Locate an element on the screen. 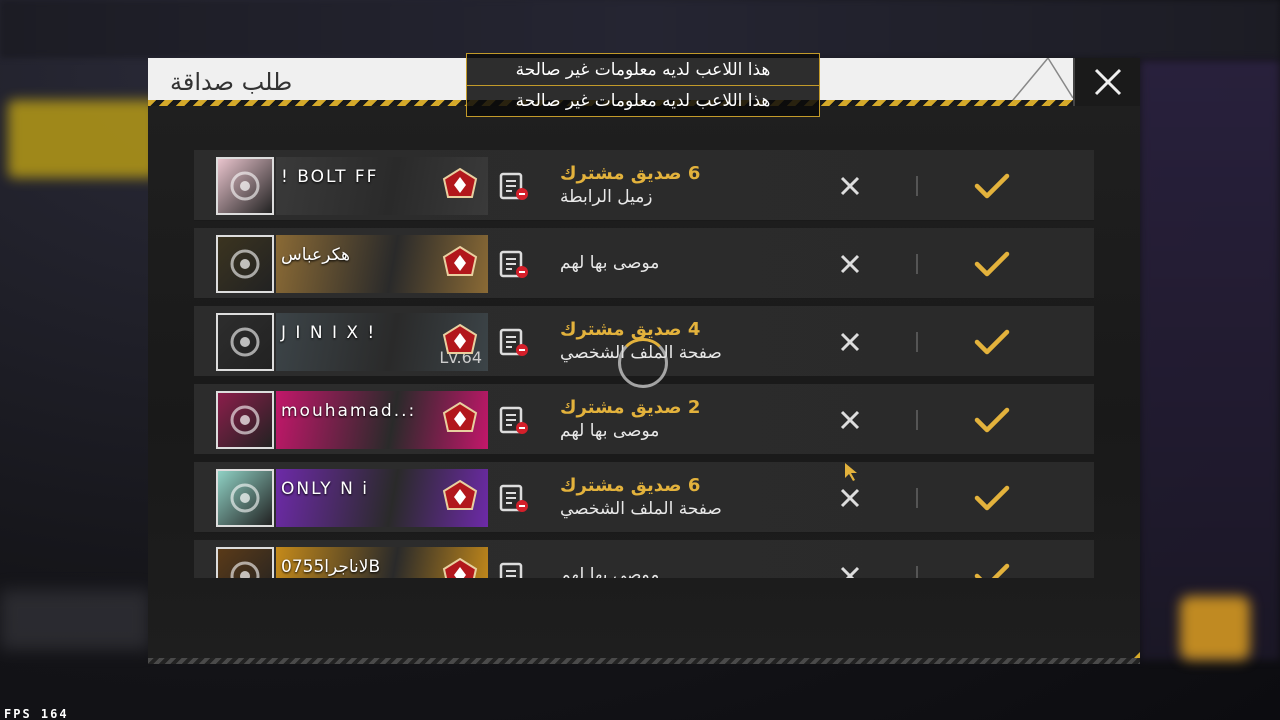 This screenshot has height=720, width=1280. request-source: صفحة الملف الشخصي is located at coordinates (641, 509).